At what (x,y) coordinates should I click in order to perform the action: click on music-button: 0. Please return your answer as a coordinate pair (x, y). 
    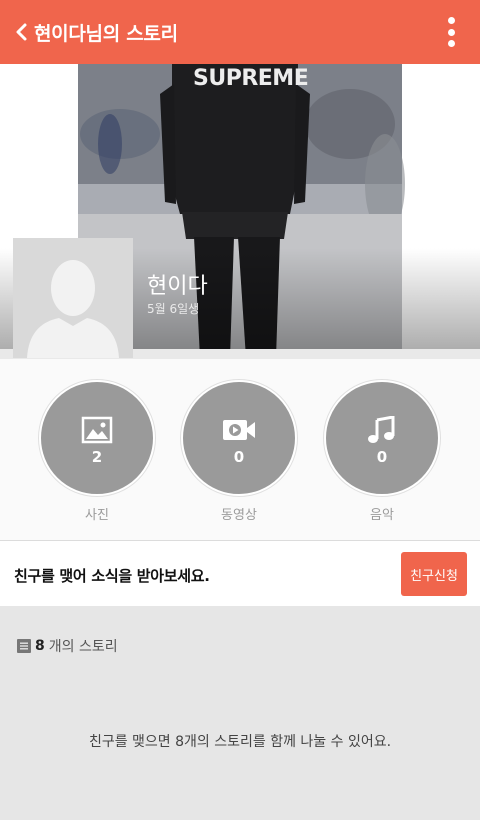
    Looking at the image, I should click on (382, 438).